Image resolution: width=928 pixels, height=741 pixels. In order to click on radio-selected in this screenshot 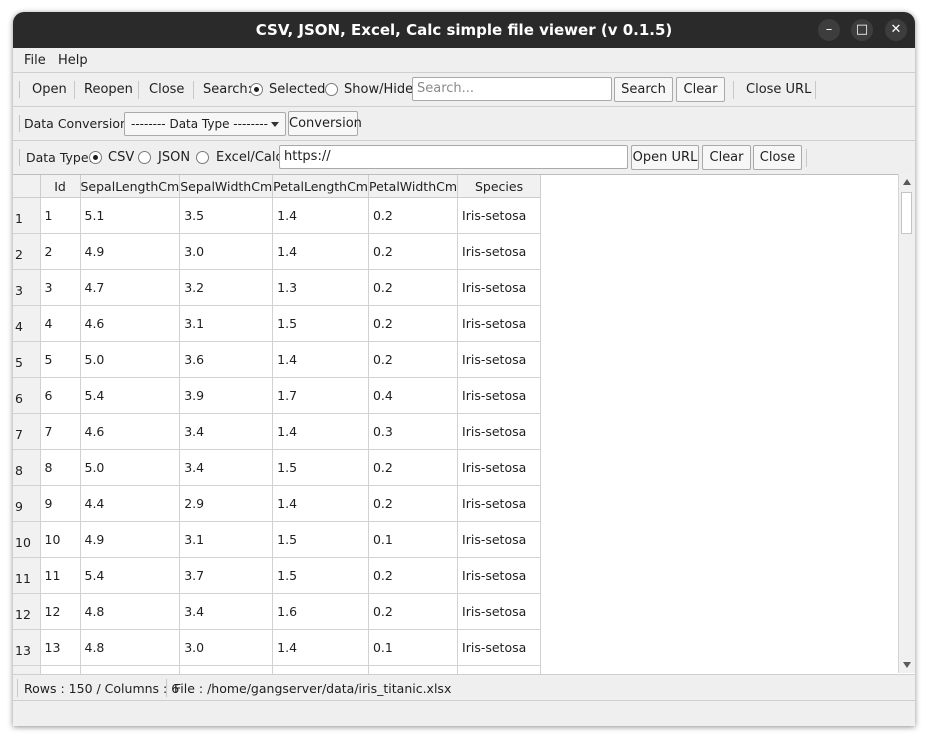, I will do `click(256, 89)`.